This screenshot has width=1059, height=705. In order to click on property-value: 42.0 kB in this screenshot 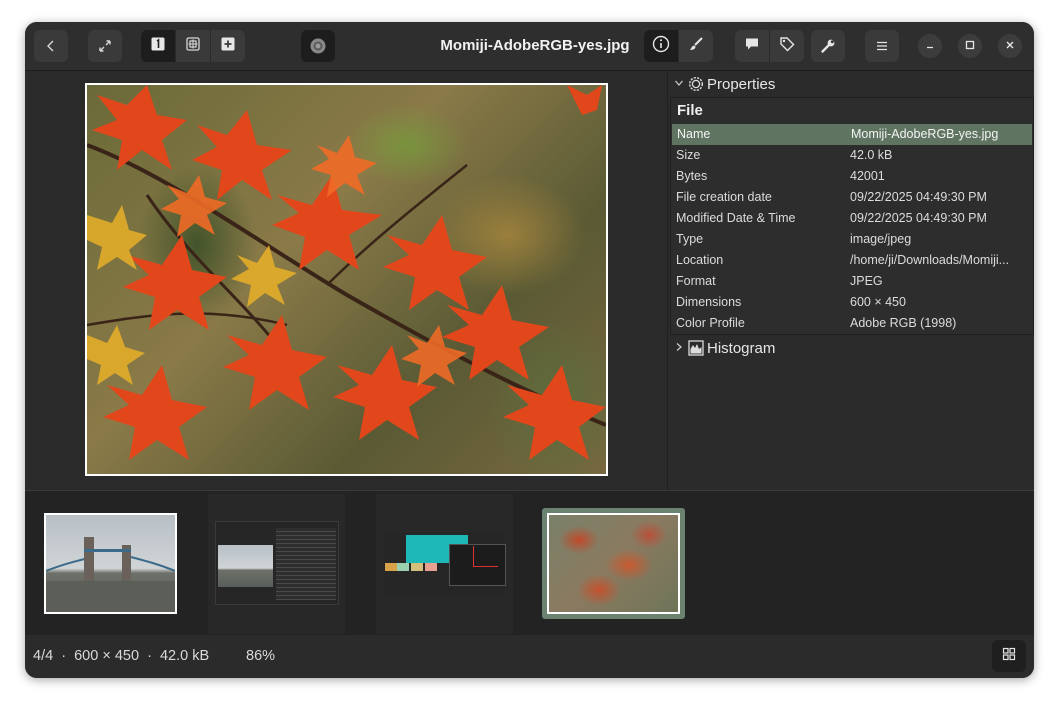, I will do `click(871, 155)`.